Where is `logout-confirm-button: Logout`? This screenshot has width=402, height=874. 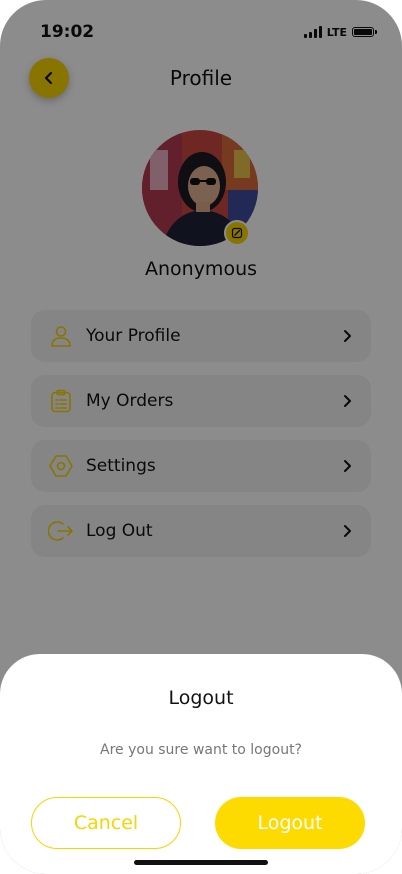 logout-confirm-button: Logout is located at coordinates (290, 823).